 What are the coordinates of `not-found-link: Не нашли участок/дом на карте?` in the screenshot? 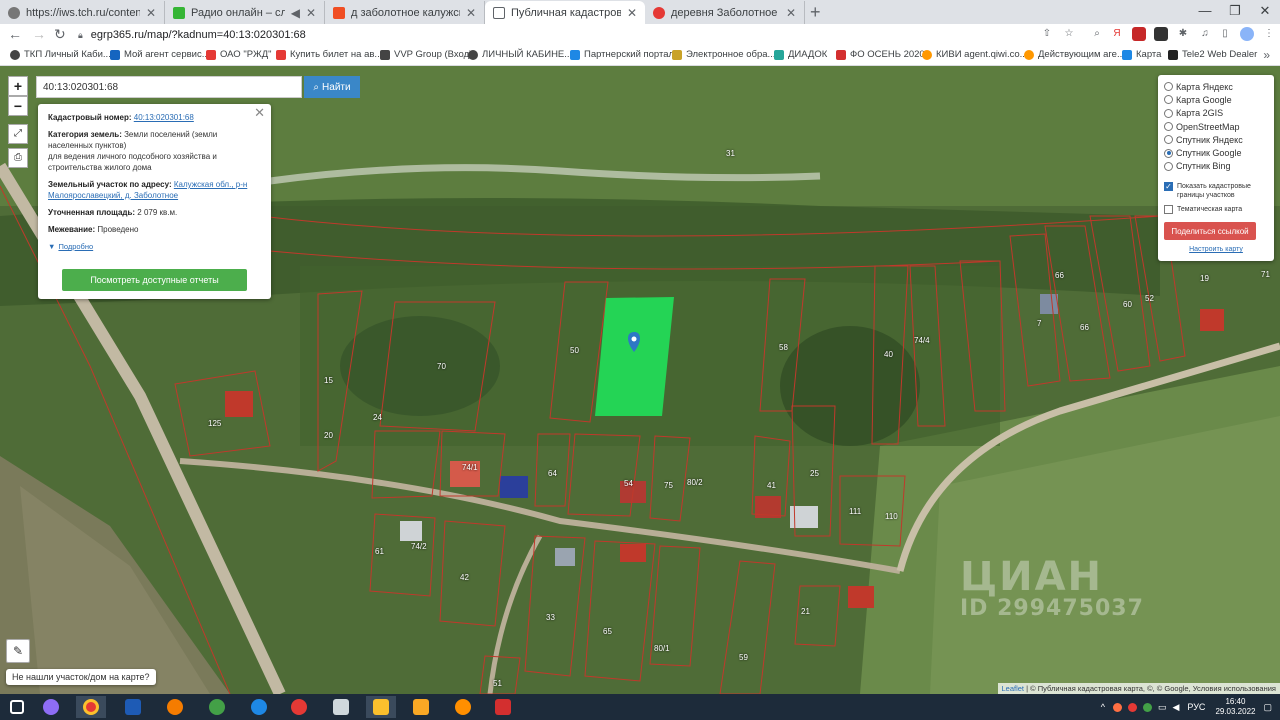 It's located at (81, 677).